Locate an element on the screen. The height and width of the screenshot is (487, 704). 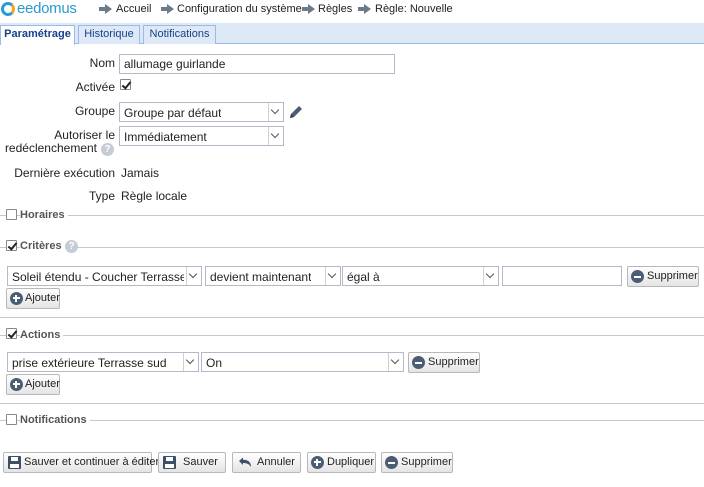
last-execution-value: Jamais is located at coordinates (140, 173).